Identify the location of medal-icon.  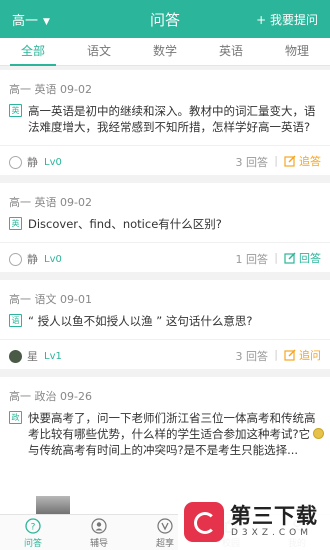
(318, 433).